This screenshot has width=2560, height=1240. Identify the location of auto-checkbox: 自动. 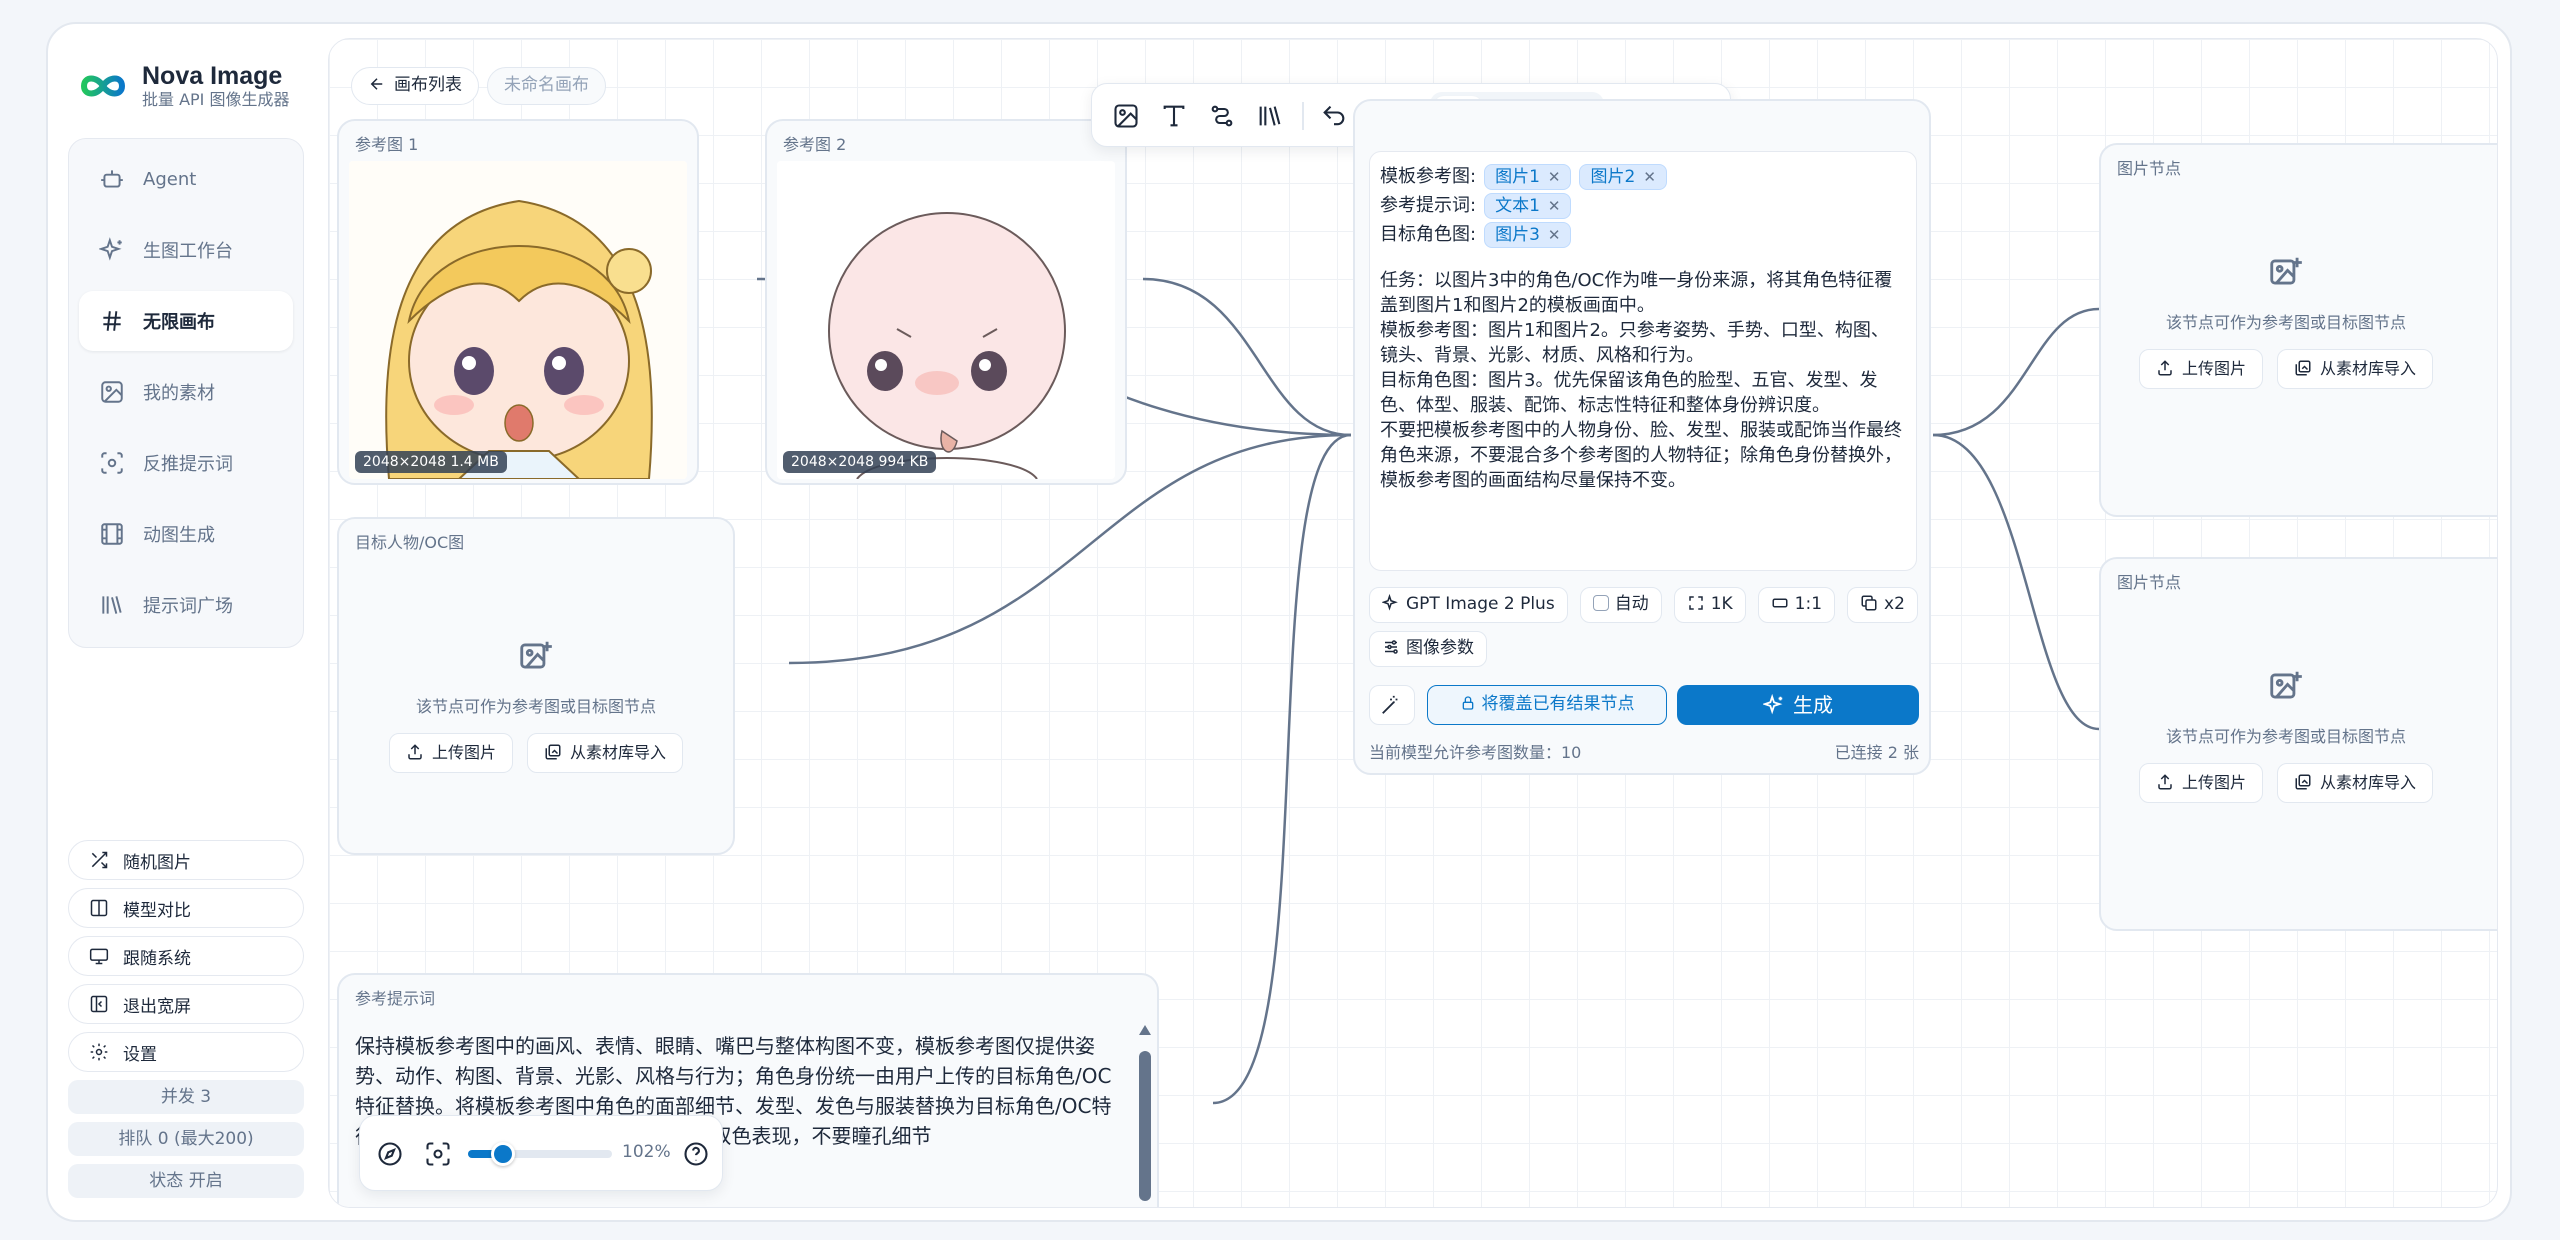
(1620, 605).